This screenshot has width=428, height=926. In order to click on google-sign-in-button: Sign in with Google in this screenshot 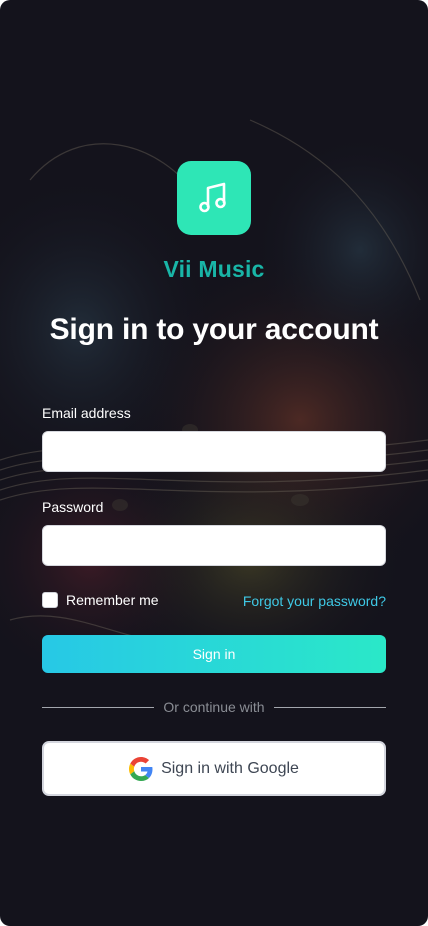, I will do `click(214, 768)`.